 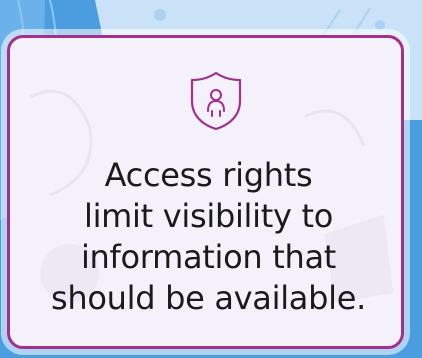 I want to click on message-line-1: Access rights, so click(x=208, y=175).